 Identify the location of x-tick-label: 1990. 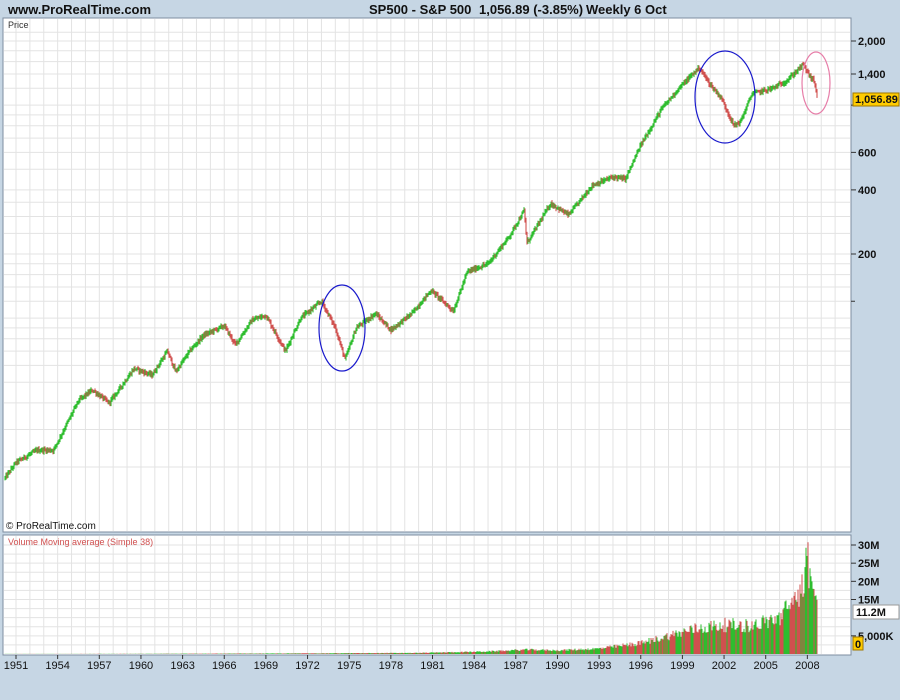
(557, 666).